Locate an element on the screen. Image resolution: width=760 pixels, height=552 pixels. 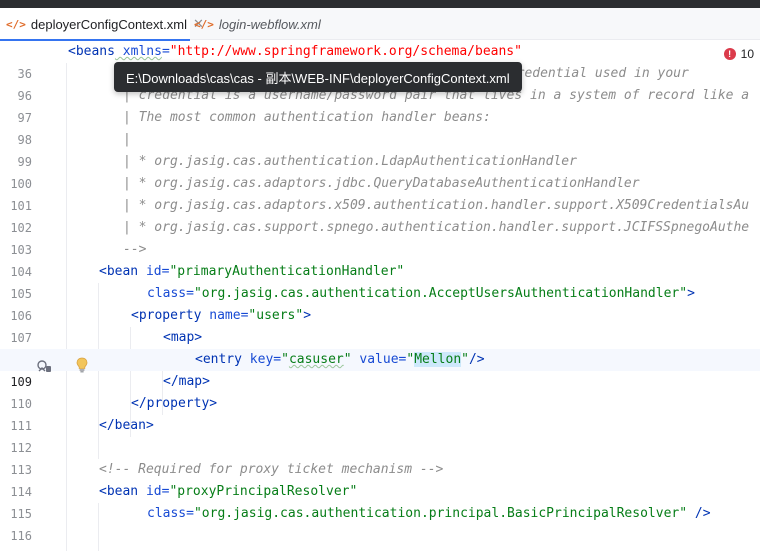
code-line: 117 is located at coordinates (380, 538).